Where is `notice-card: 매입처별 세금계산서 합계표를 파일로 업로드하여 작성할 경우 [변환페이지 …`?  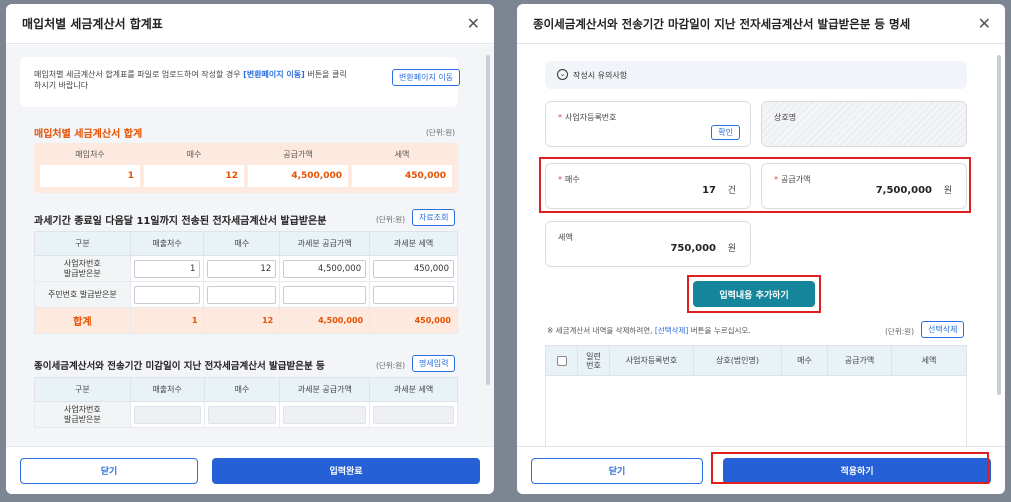 notice-card: 매입처별 세금계산서 합계표를 파일로 업로드하여 작성할 경우 [변환페이지 … is located at coordinates (240, 82).